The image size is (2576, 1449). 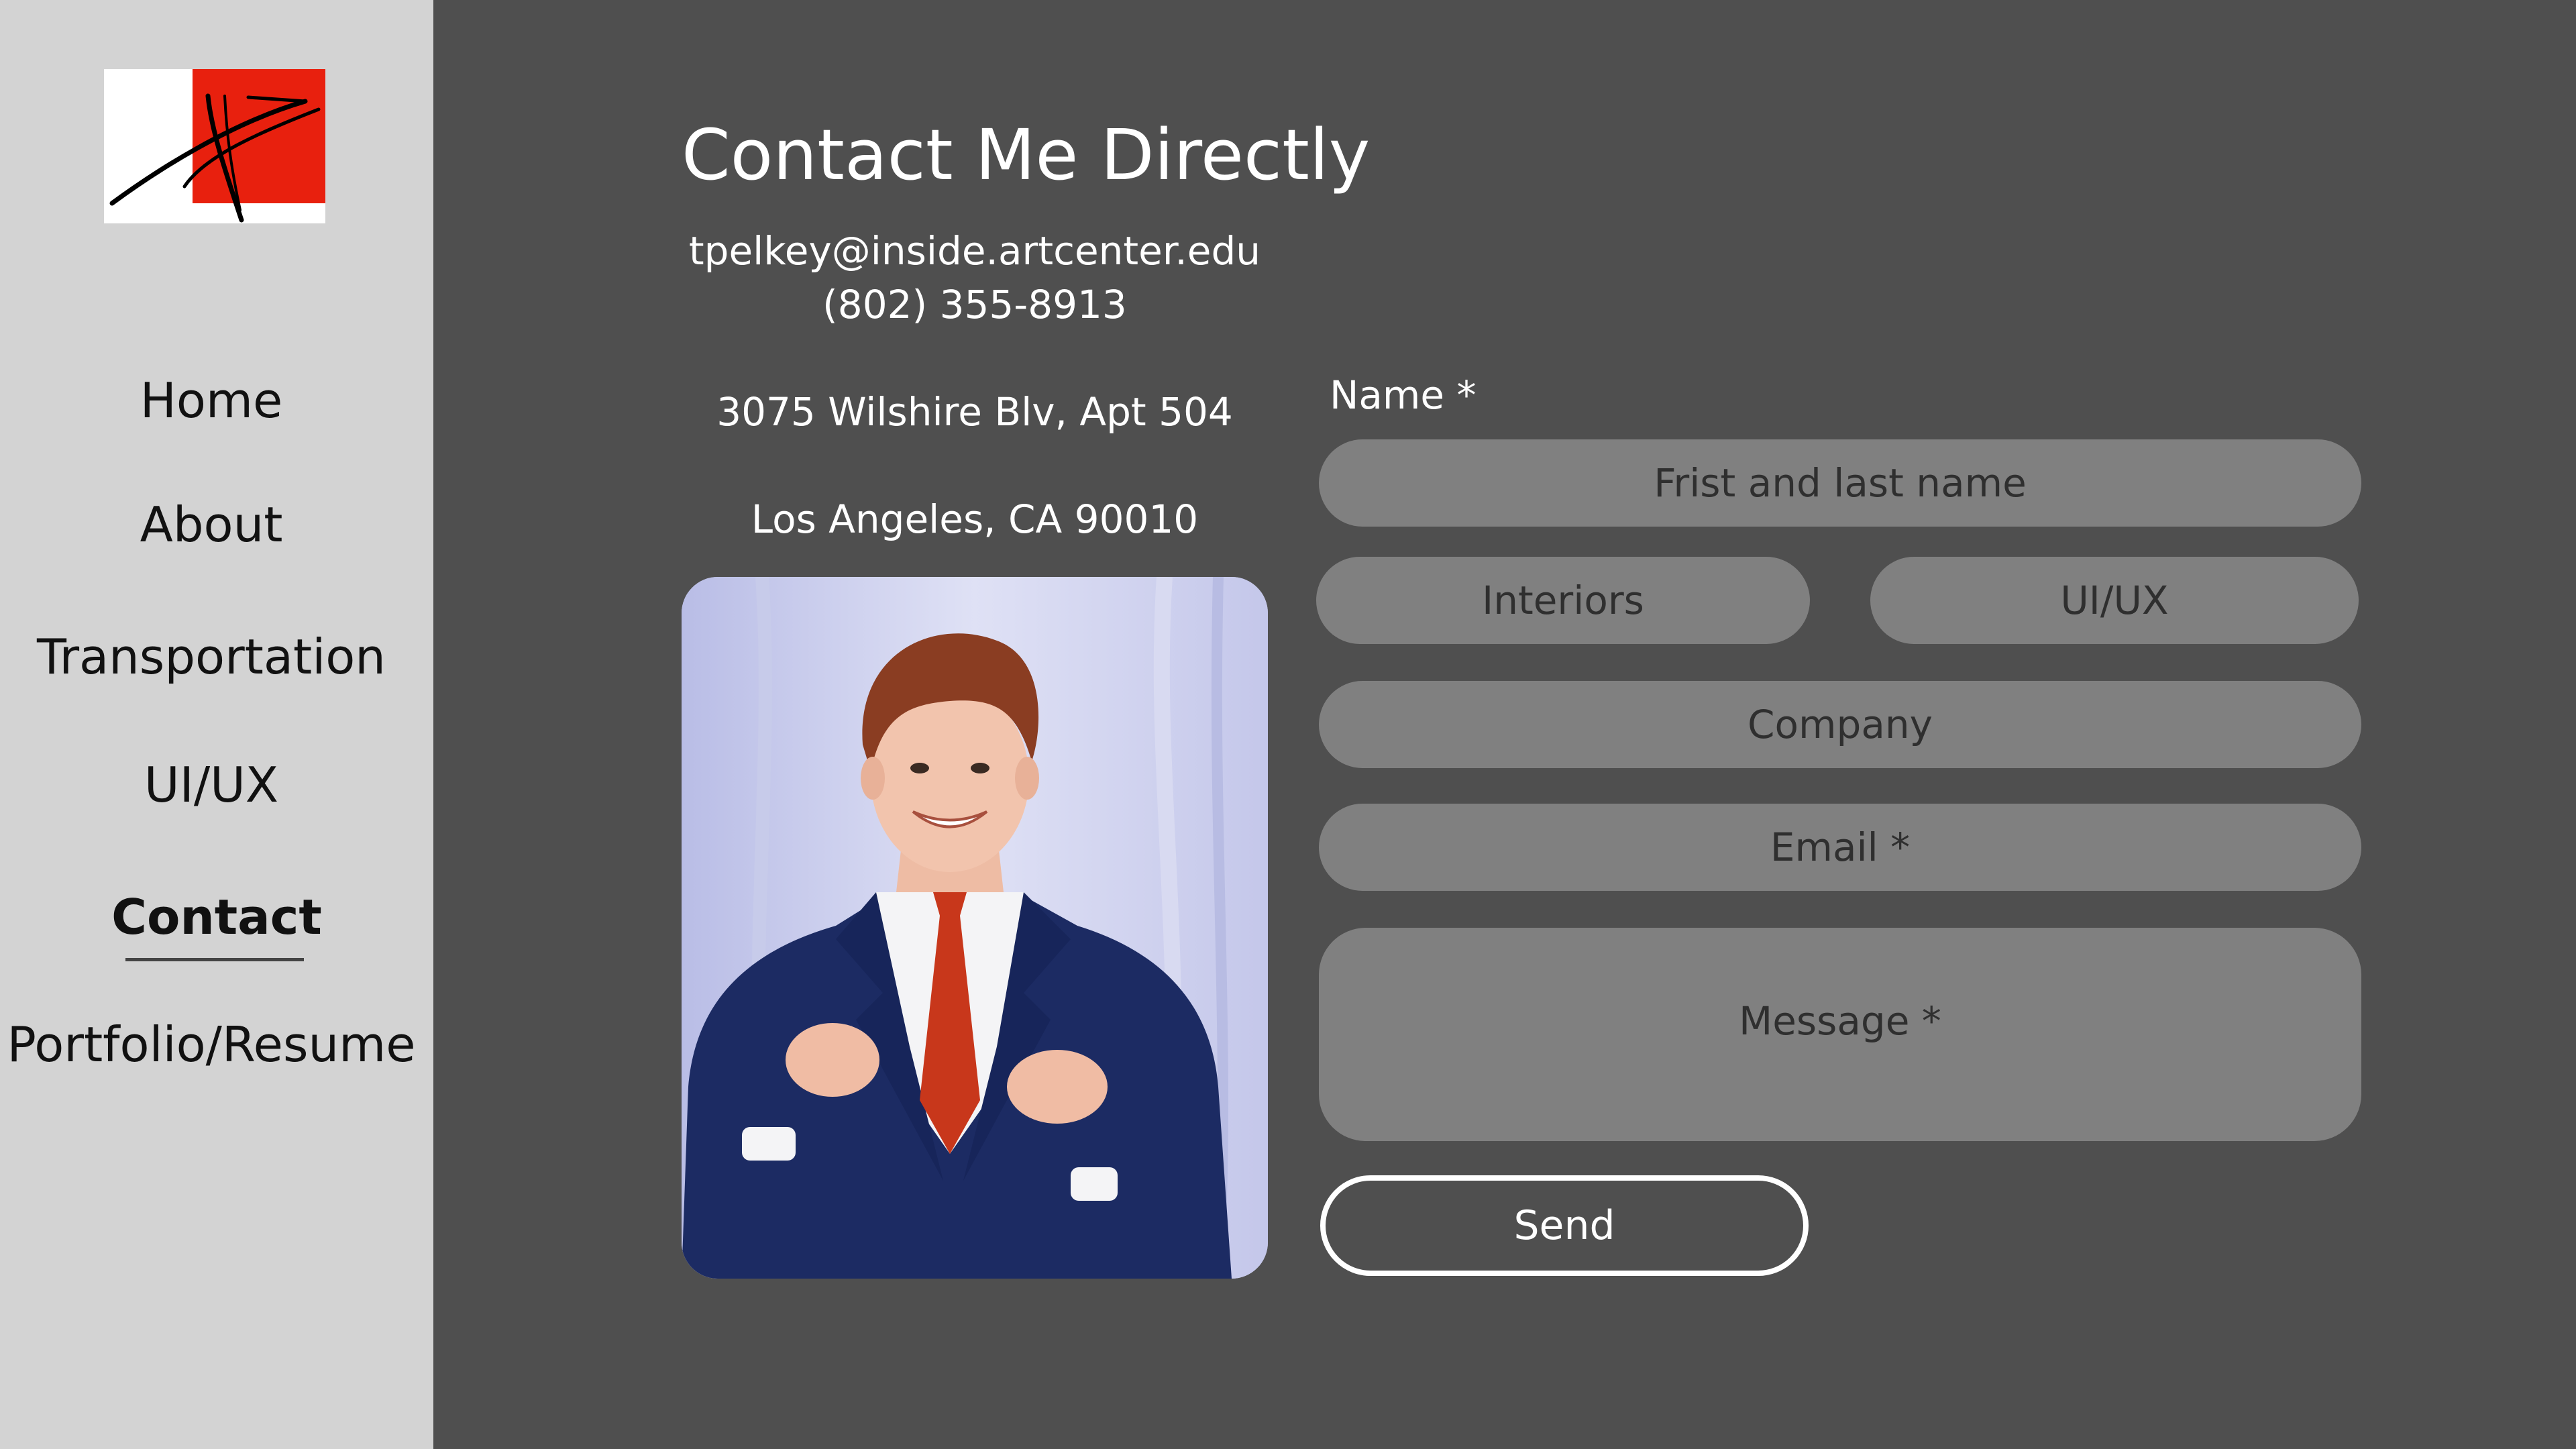 I want to click on sidebar-item-portfolio-resume: Portfolio/Resume, so click(x=211, y=1044).